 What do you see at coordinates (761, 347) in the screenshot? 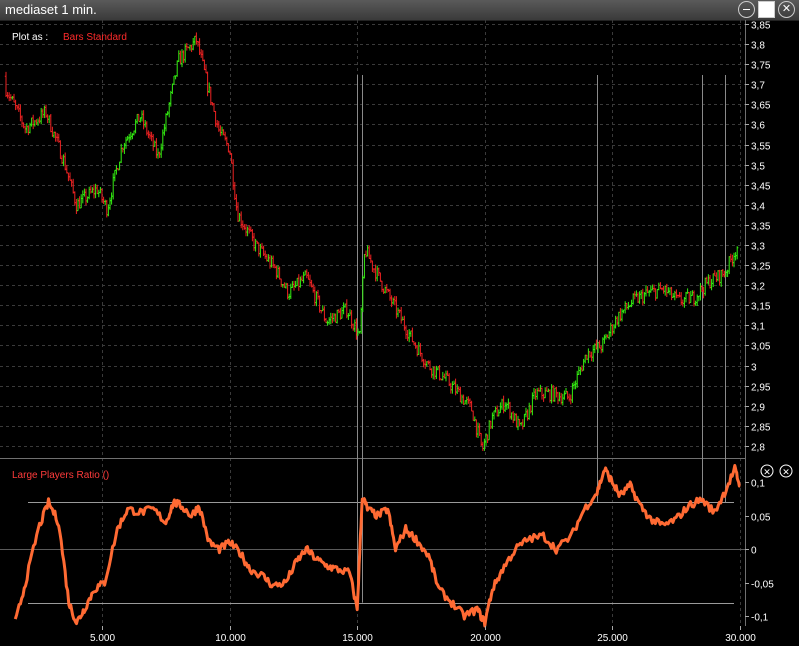
I see `price-tick-label: 3,05` at bounding box center [761, 347].